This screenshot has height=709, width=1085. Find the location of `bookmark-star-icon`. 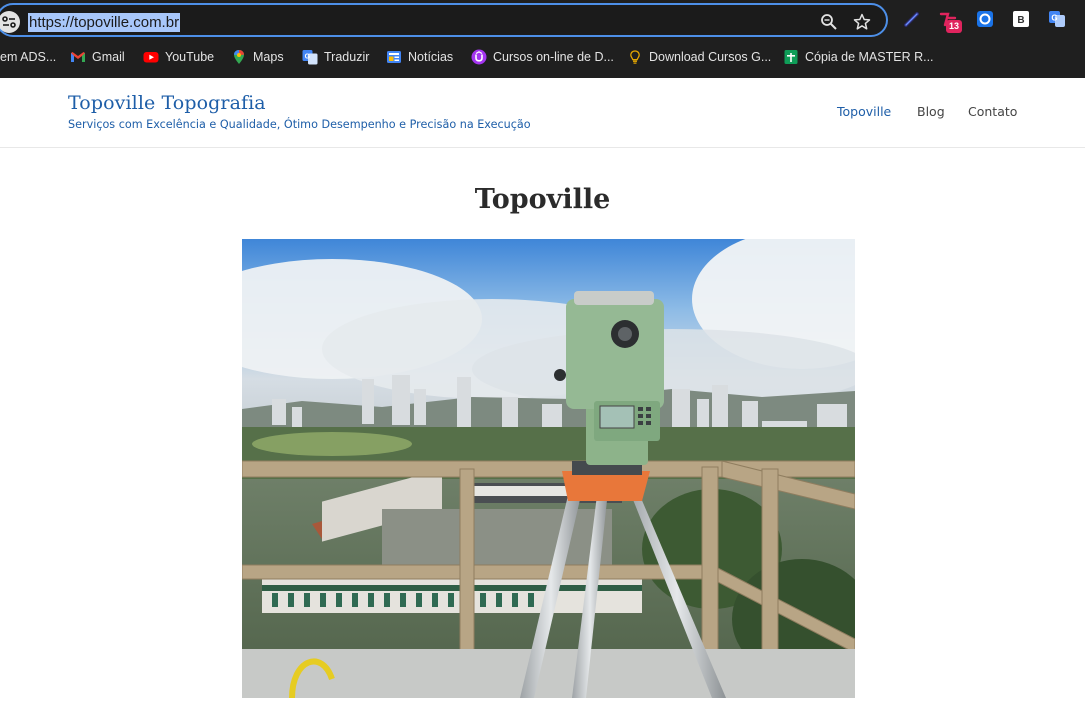

bookmark-star-icon is located at coordinates (862, 22).